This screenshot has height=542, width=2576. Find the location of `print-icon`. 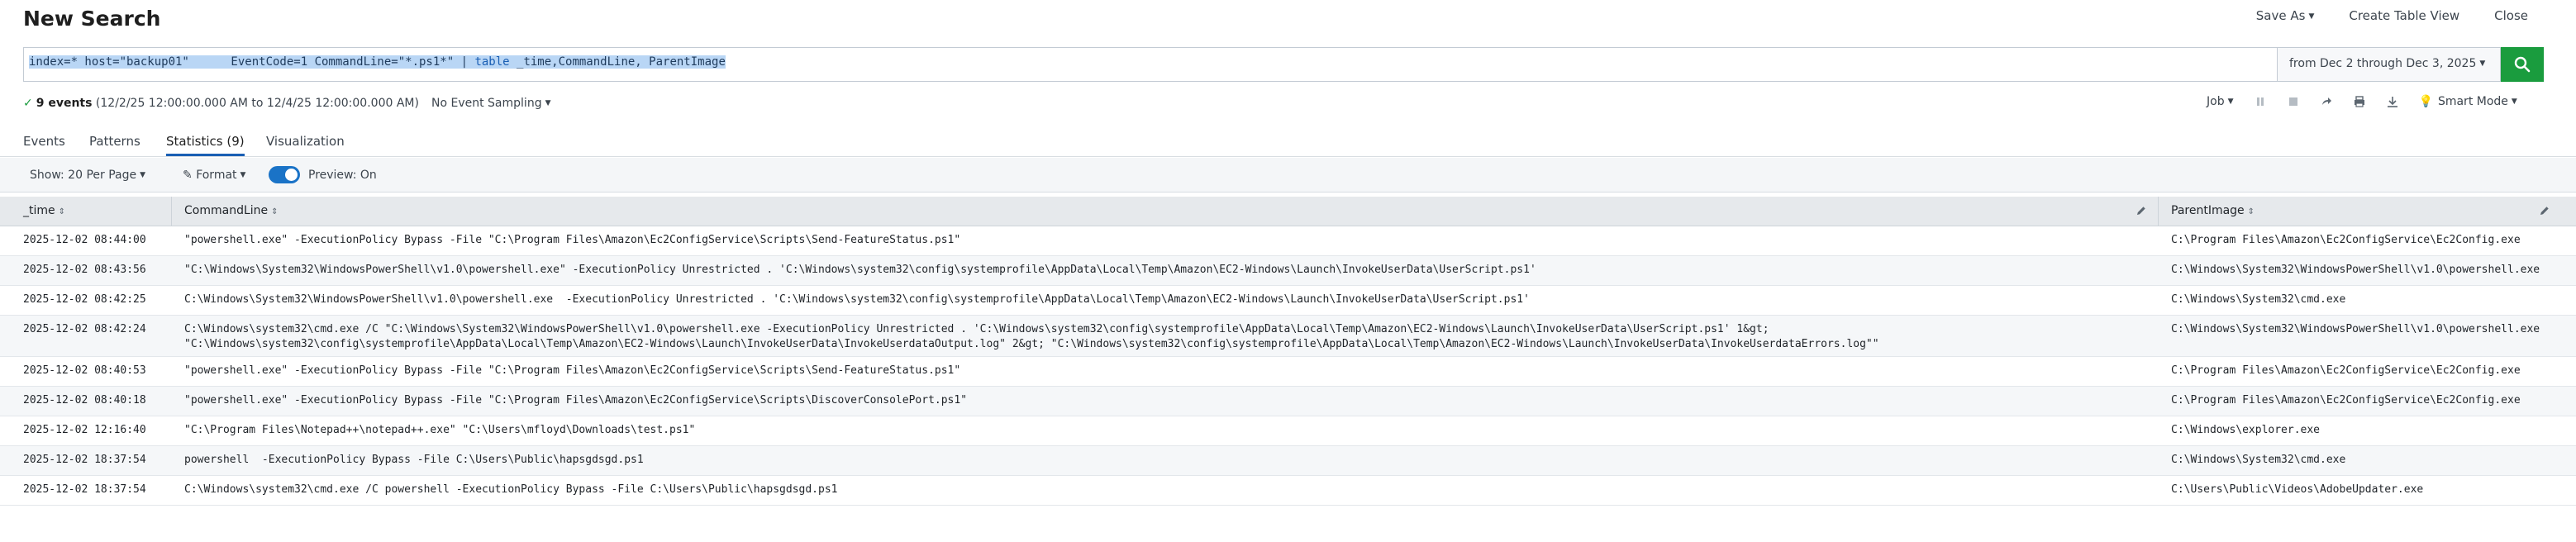

print-icon is located at coordinates (2360, 101).